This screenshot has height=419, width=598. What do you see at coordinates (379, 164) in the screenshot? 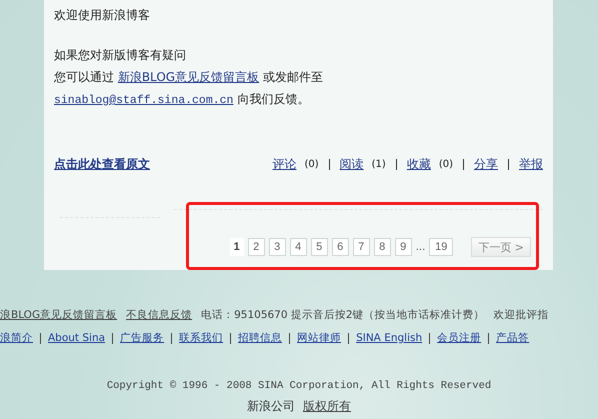
I see `action-count: (1)` at bounding box center [379, 164].